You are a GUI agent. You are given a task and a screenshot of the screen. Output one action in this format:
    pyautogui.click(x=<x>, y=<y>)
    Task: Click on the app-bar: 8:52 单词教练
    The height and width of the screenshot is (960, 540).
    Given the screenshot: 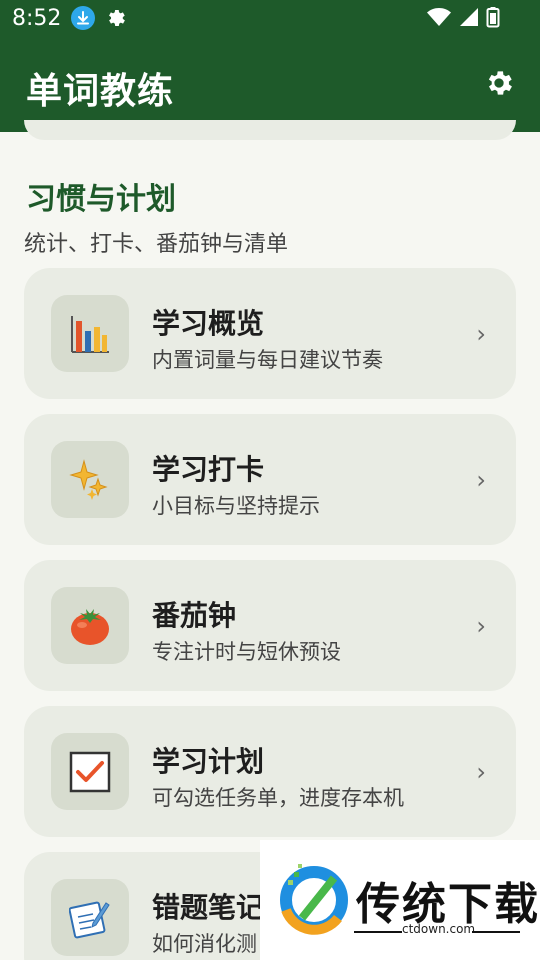 What is the action you would take?
    pyautogui.click(x=270, y=66)
    